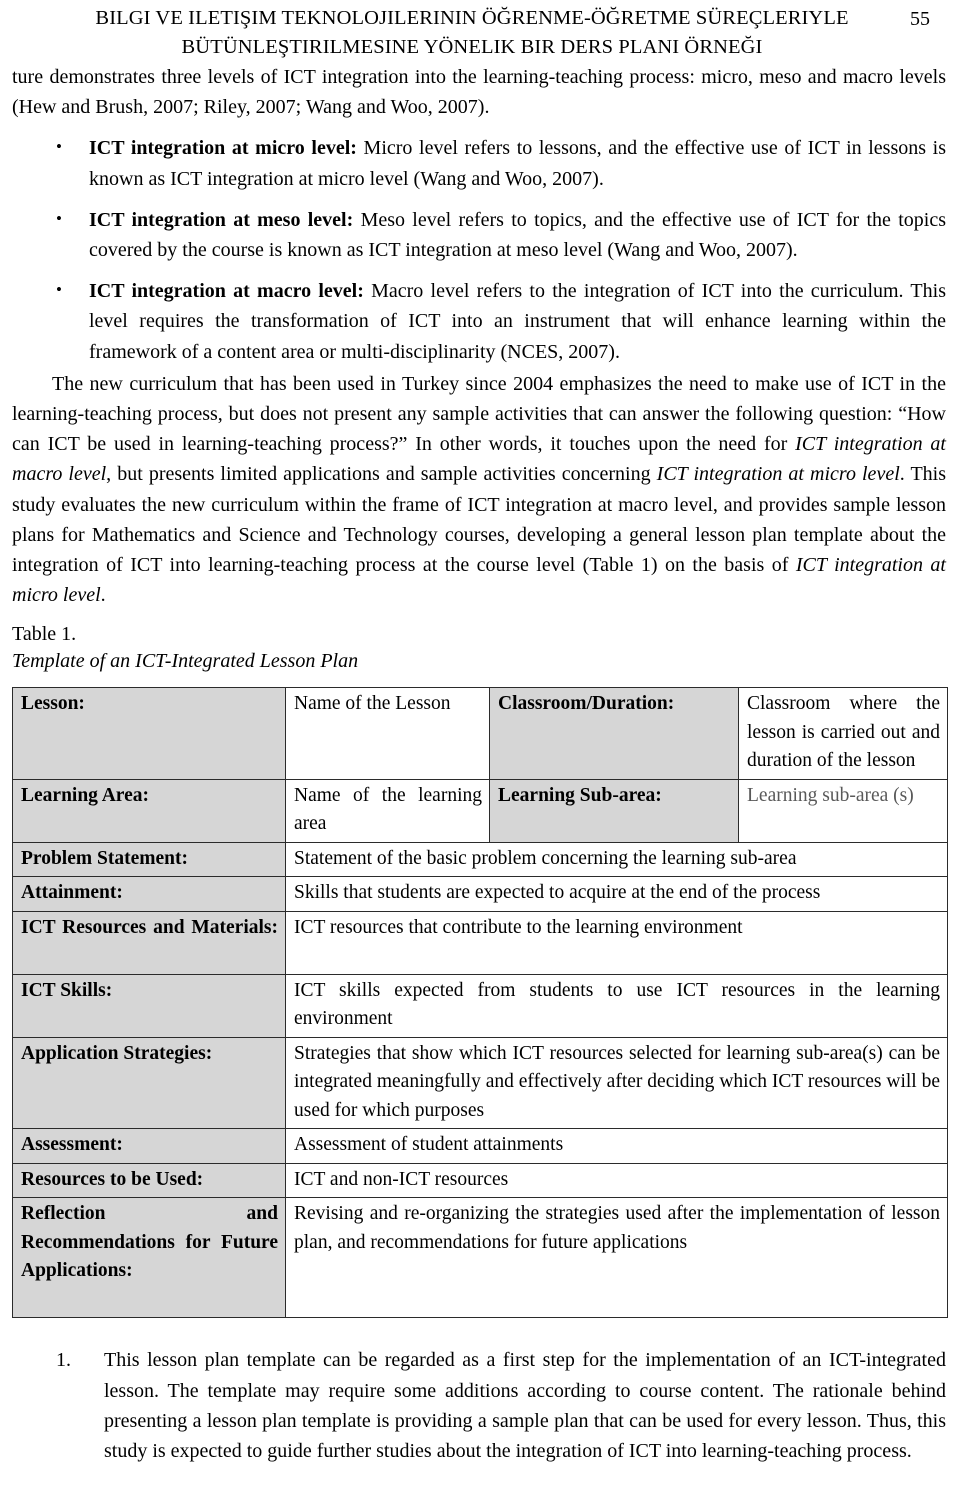 This screenshot has height=1509, width=960. I want to click on cell-label-classroom-duration: Classroom/Duration:, so click(614, 733).